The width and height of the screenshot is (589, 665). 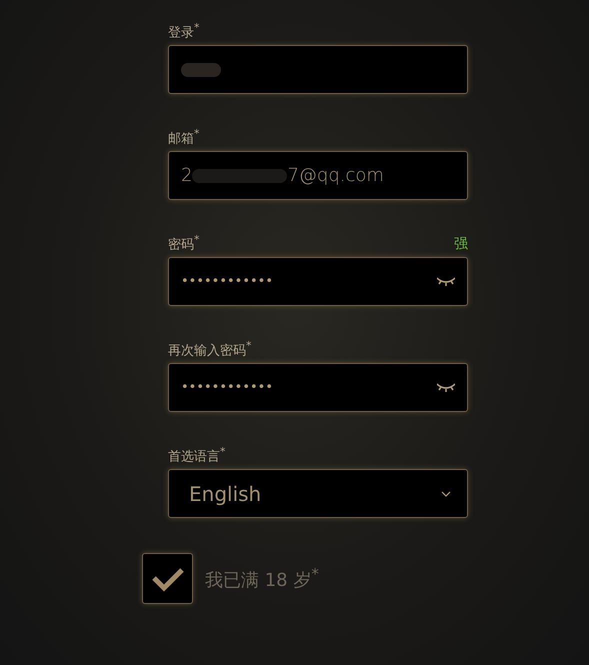 I want to click on field-label: 密码$^{*}$, so click(x=184, y=242).